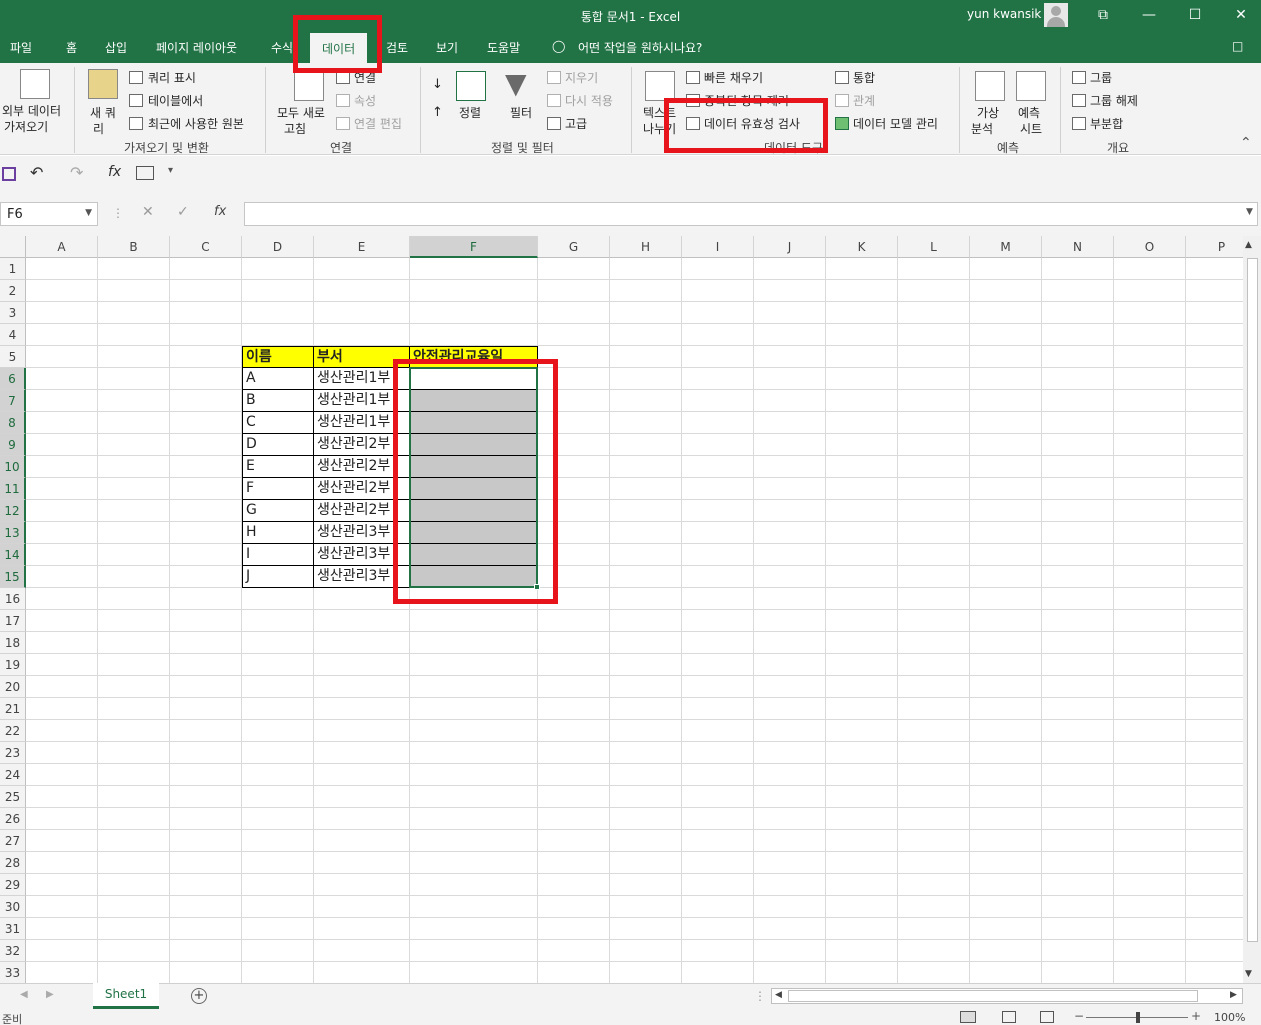 Image resolution: width=1261 pixels, height=1025 pixels. I want to click on split-handle-icon: ⋮, so click(760, 996).